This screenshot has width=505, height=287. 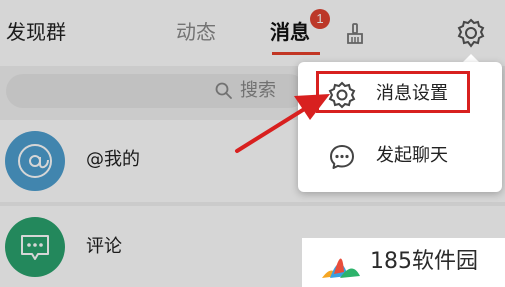 I want to click on logo-icon, so click(x=341, y=268).